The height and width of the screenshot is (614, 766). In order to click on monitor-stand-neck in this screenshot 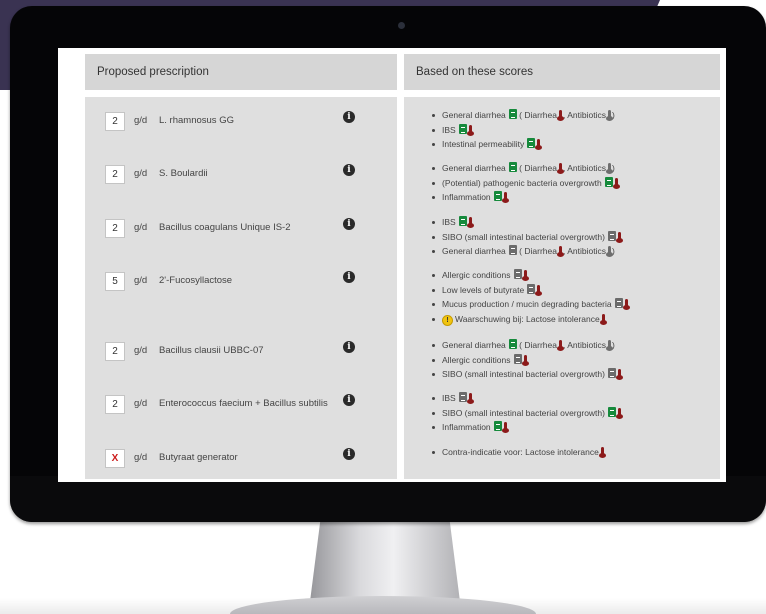, I will do `click(385, 560)`.